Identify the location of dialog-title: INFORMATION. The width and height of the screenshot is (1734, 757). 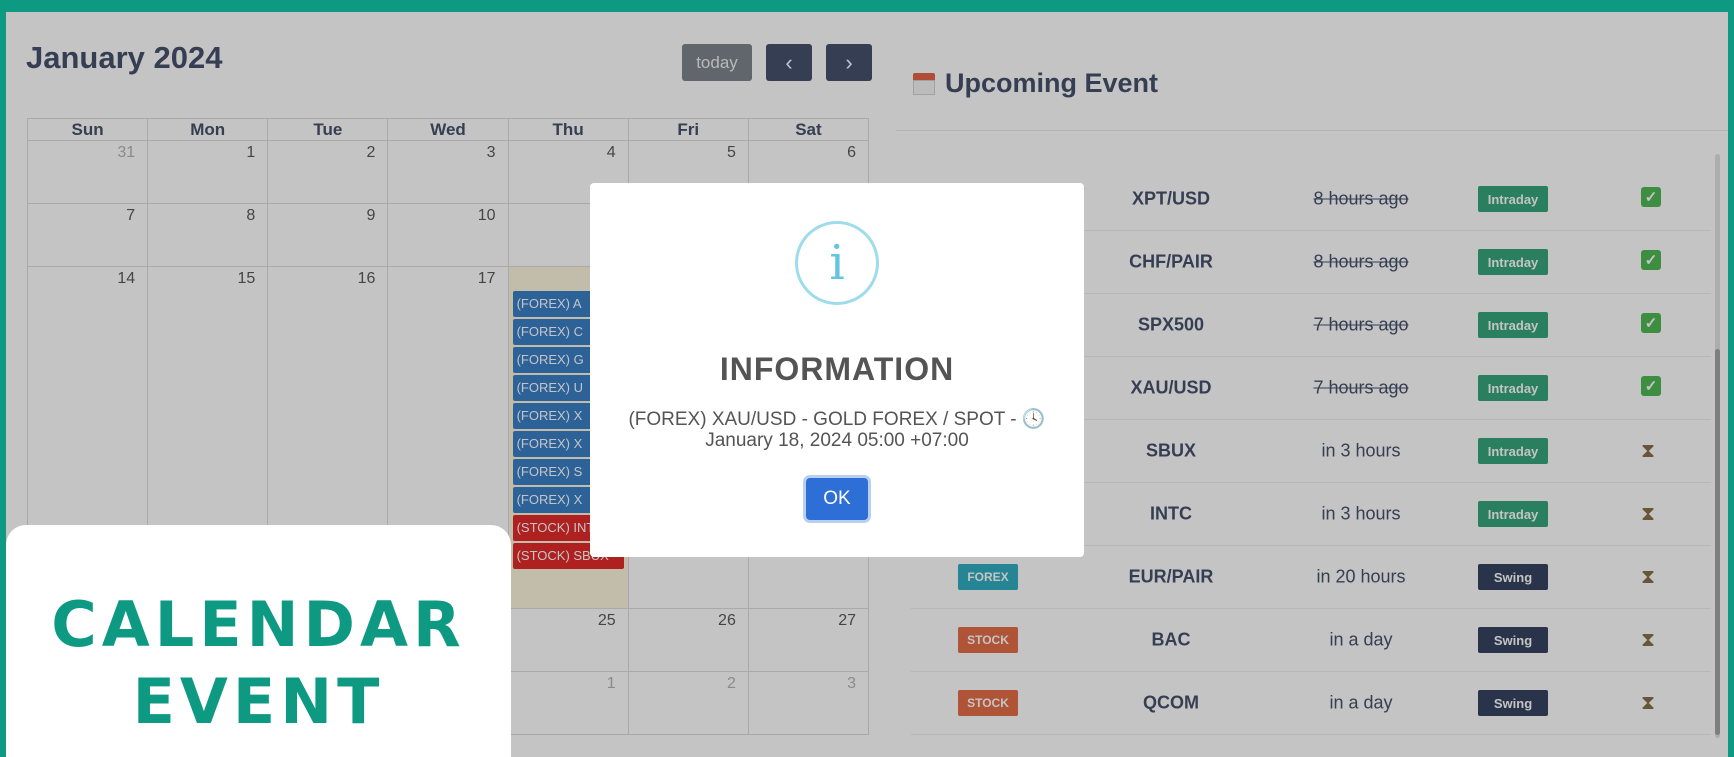
(837, 369).